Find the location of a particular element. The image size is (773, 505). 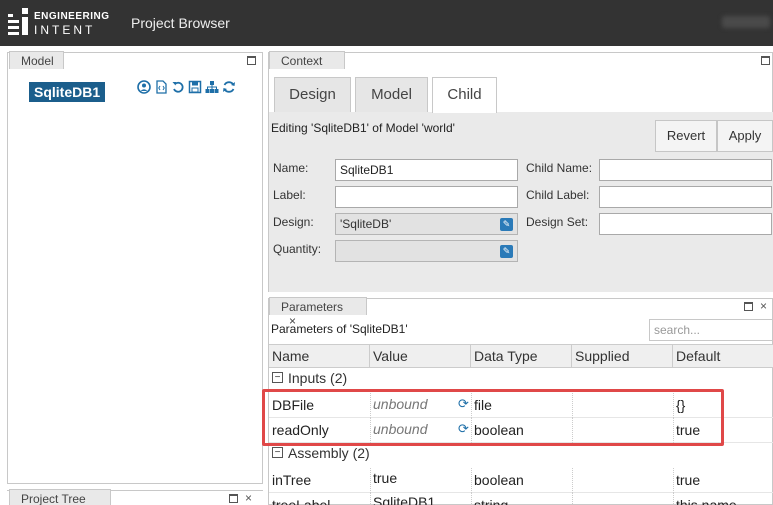

logo-mark-icon is located at coordinates (19, 23).